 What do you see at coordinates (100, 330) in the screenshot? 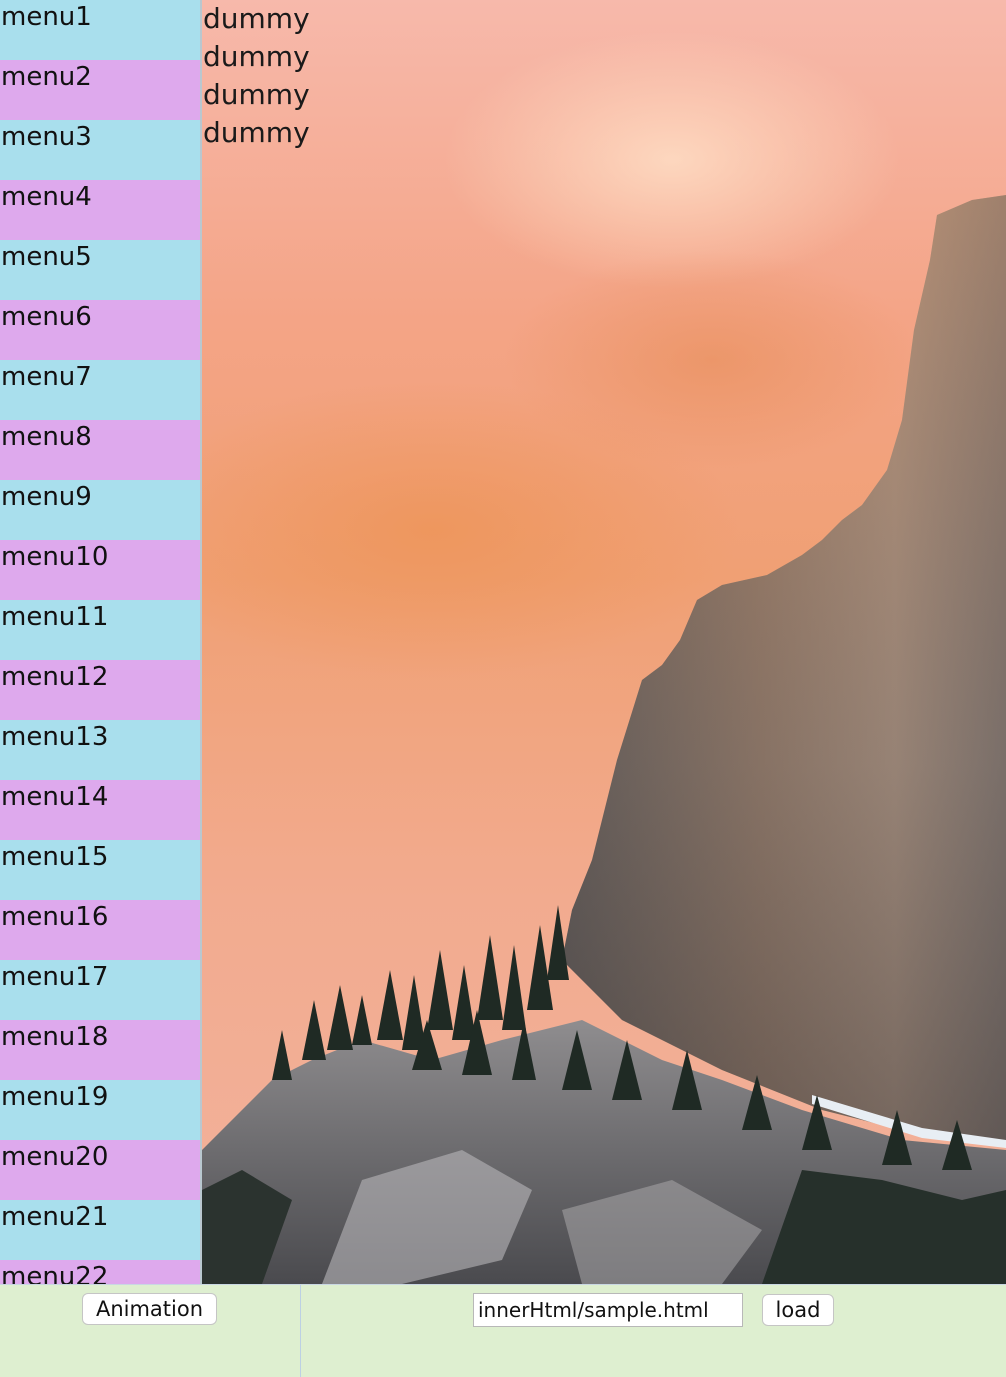
I see `menu-item-6: menu6` at bounding box center [100, 330].